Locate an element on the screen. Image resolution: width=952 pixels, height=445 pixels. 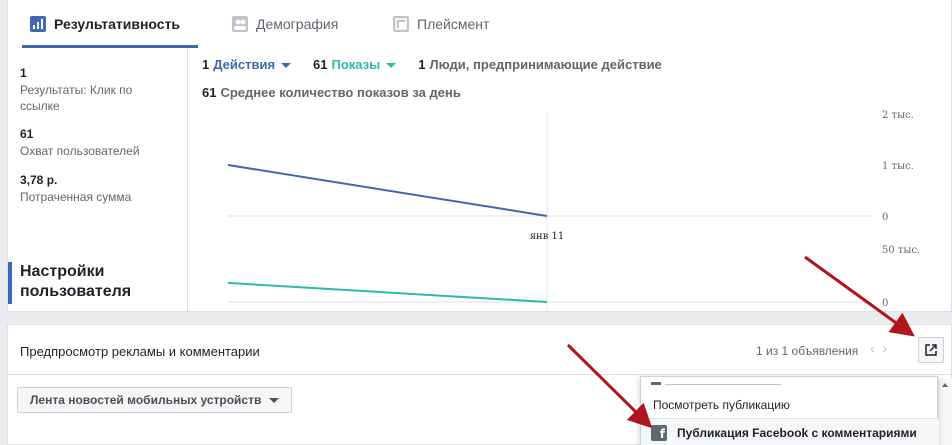
tabs-bar: Результативность Демография Плейсмент is located at coordinates (480, 24).